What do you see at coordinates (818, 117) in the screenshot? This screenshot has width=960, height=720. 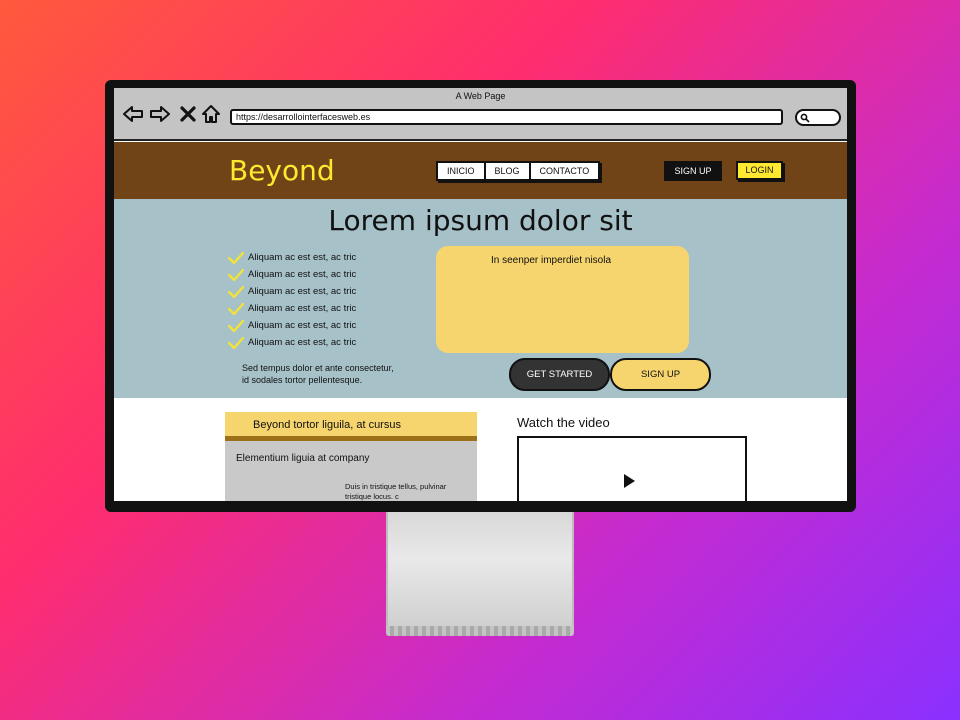 I see `browser-search-button` at bounding box center [818, 117].